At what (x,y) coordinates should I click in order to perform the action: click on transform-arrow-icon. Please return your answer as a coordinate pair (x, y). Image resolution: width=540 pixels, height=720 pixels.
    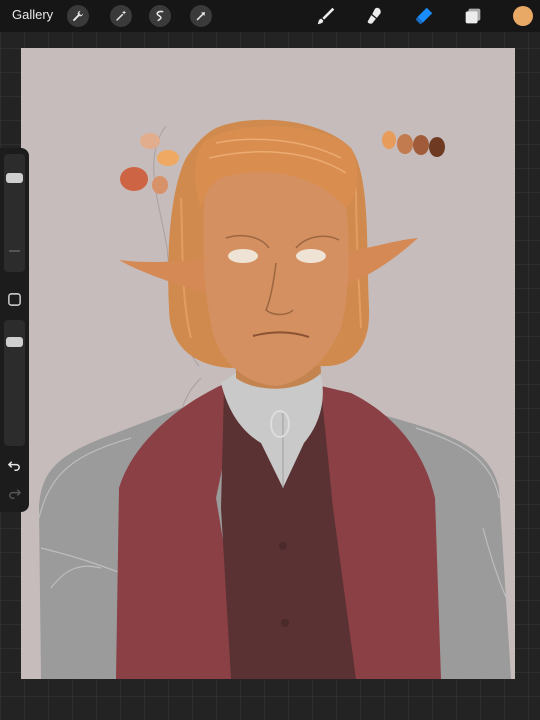
    Looking at the image, I should click on (201, 16).